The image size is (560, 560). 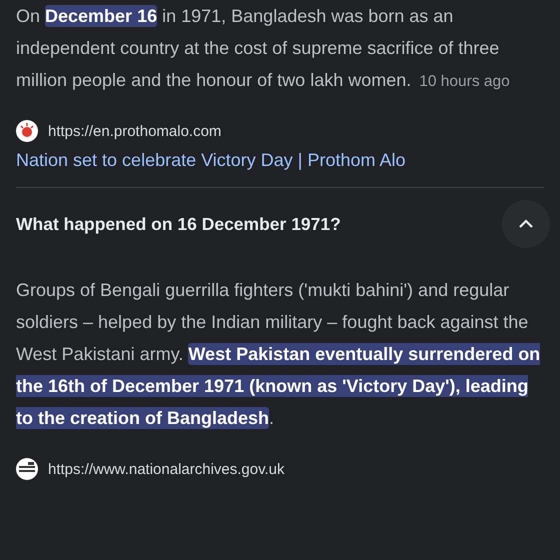 What do you see at coordinates (166, 469) in the screenshot?
I see `source-url: https://www.nationalarchives.gov.uk` at bounding box center [166, 469].